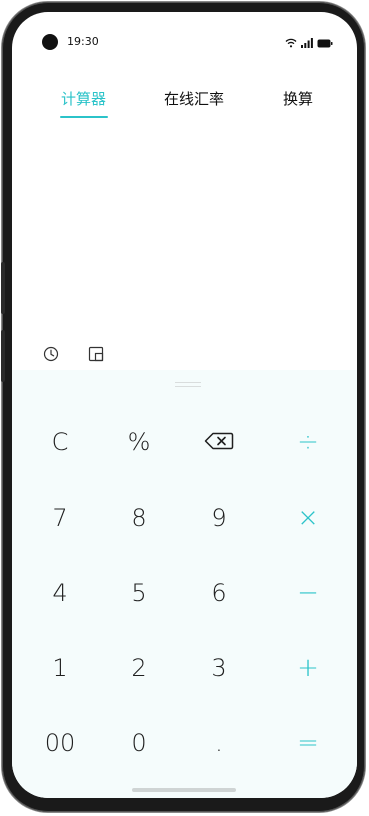 The height and width of the screenshot is (816, 369). I want to click on tab-bar: 计算器 在线汇率 换算, so click(184, 106).